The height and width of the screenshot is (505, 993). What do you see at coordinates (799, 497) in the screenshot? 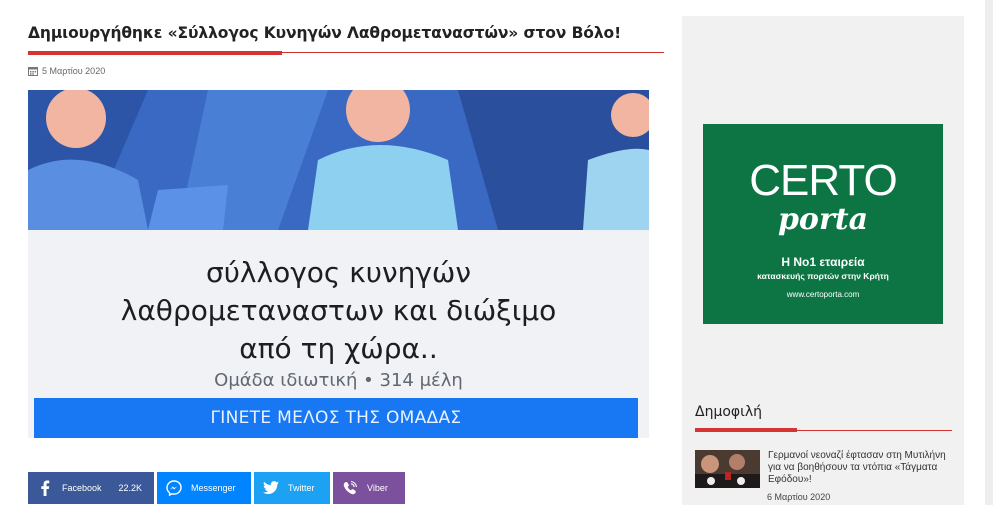
I see `popular-item-date: 6 Μαρτίου 2020` at bounding box center [799, 497].